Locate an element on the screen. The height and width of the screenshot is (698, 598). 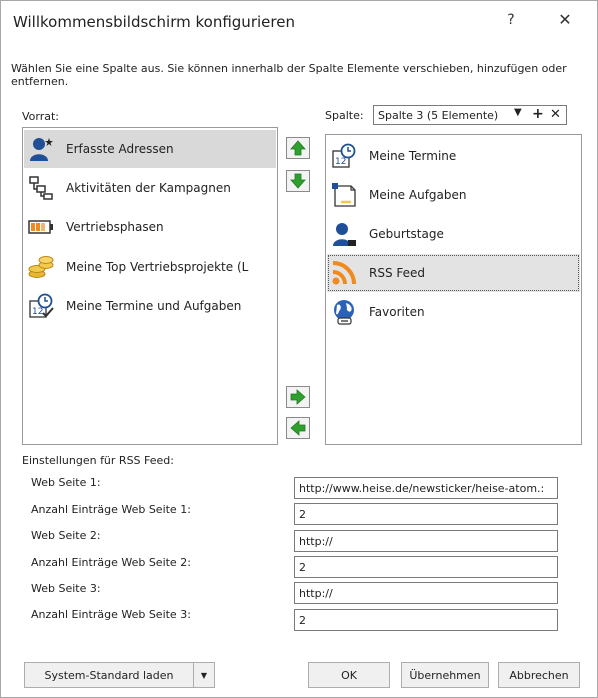
remove-column-icon: ✕ is located at coordinates (555, 114).